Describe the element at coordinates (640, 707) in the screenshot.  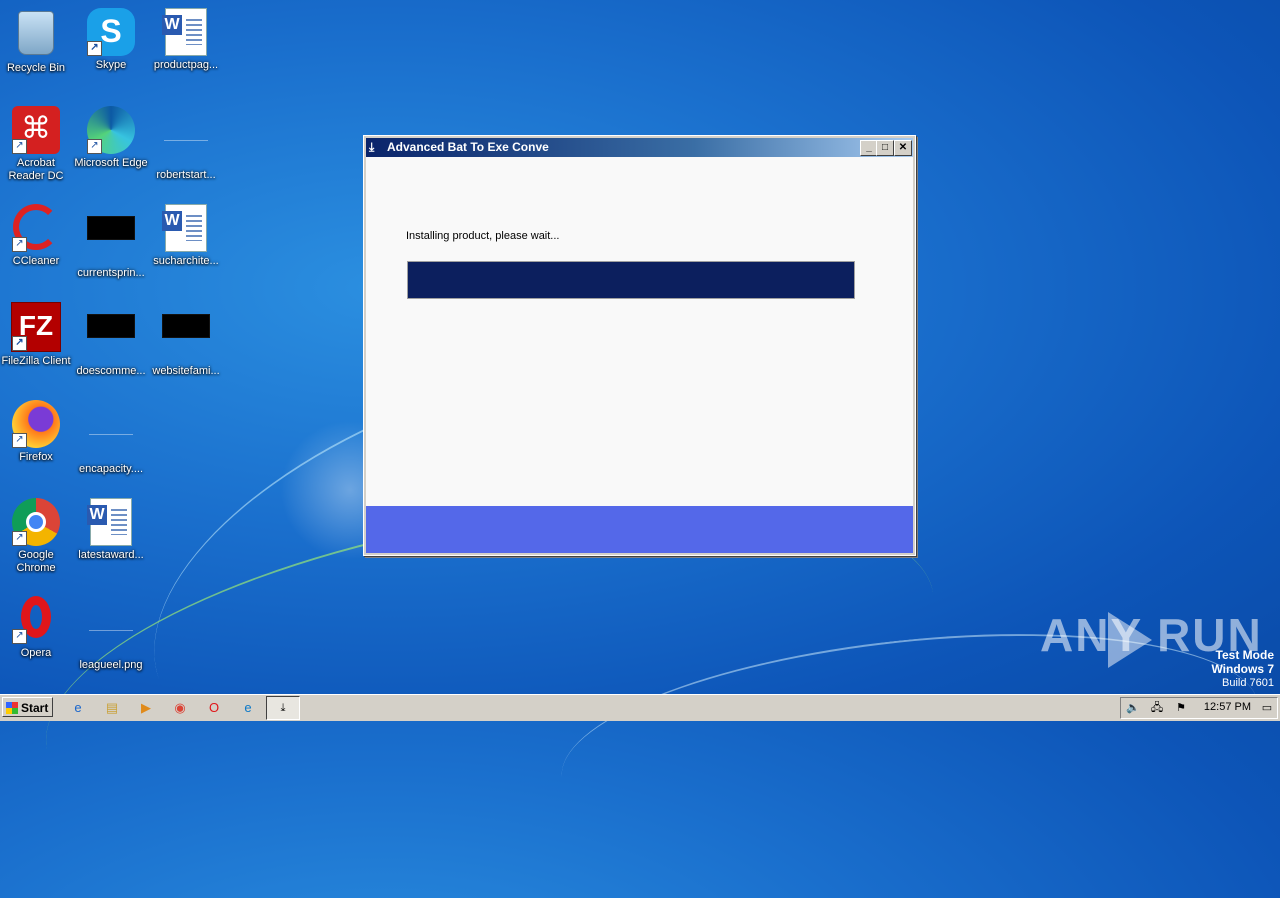
I see `taskbar: Start e ▤ ▶ ◉ O e ⤓ 🔈 🖧 ⚑ 12:57 PM ▭` at that location.